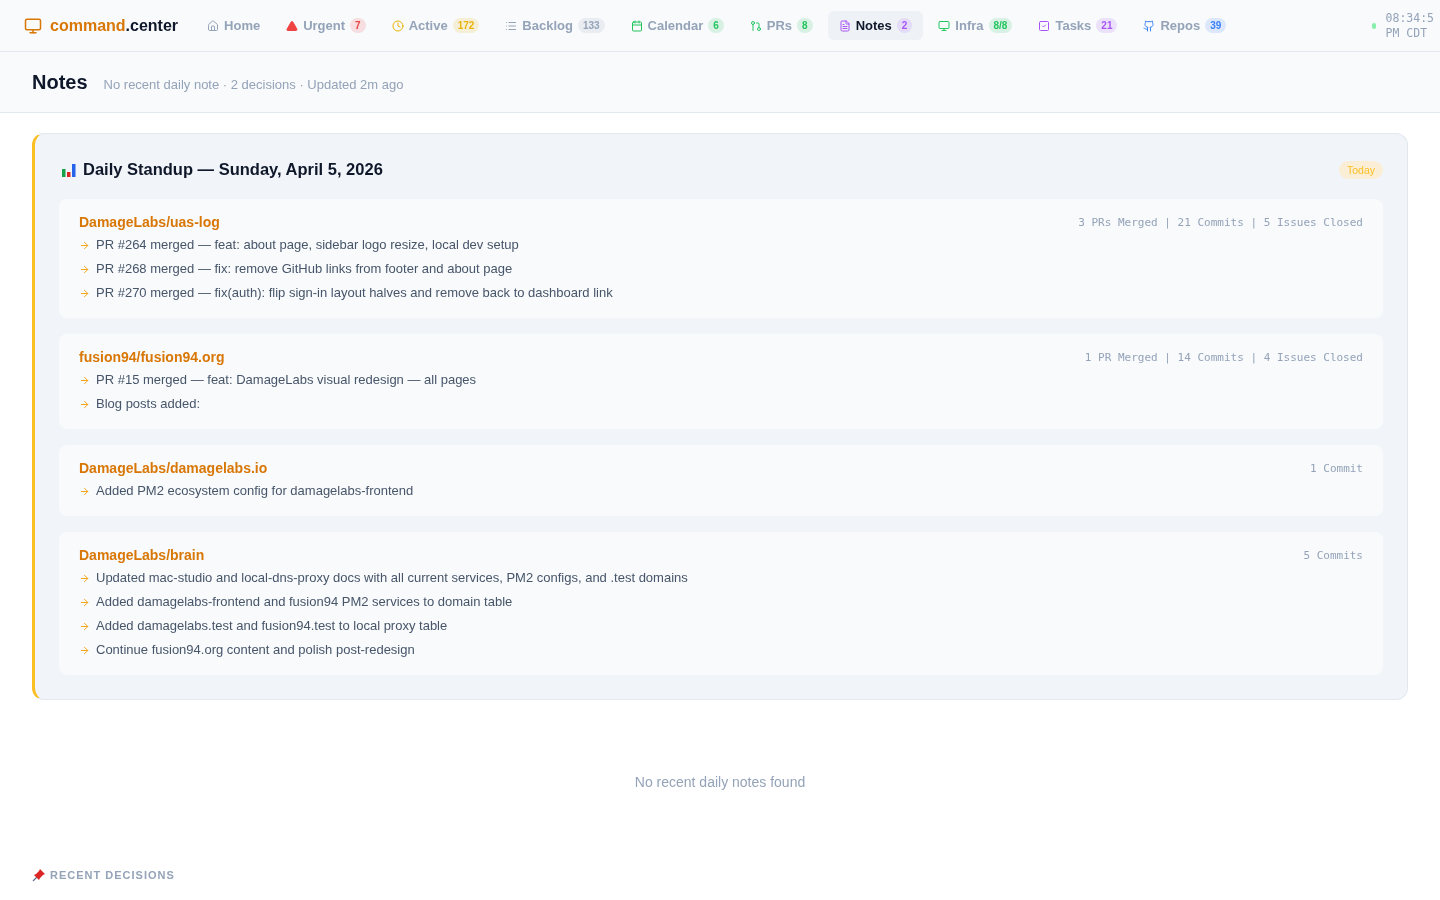 The image size is (1440, 900). What do you see at coordinates (1360, 169) in the screenshot?
I see `today-badge: Today` at bounding box center [1360, 169].